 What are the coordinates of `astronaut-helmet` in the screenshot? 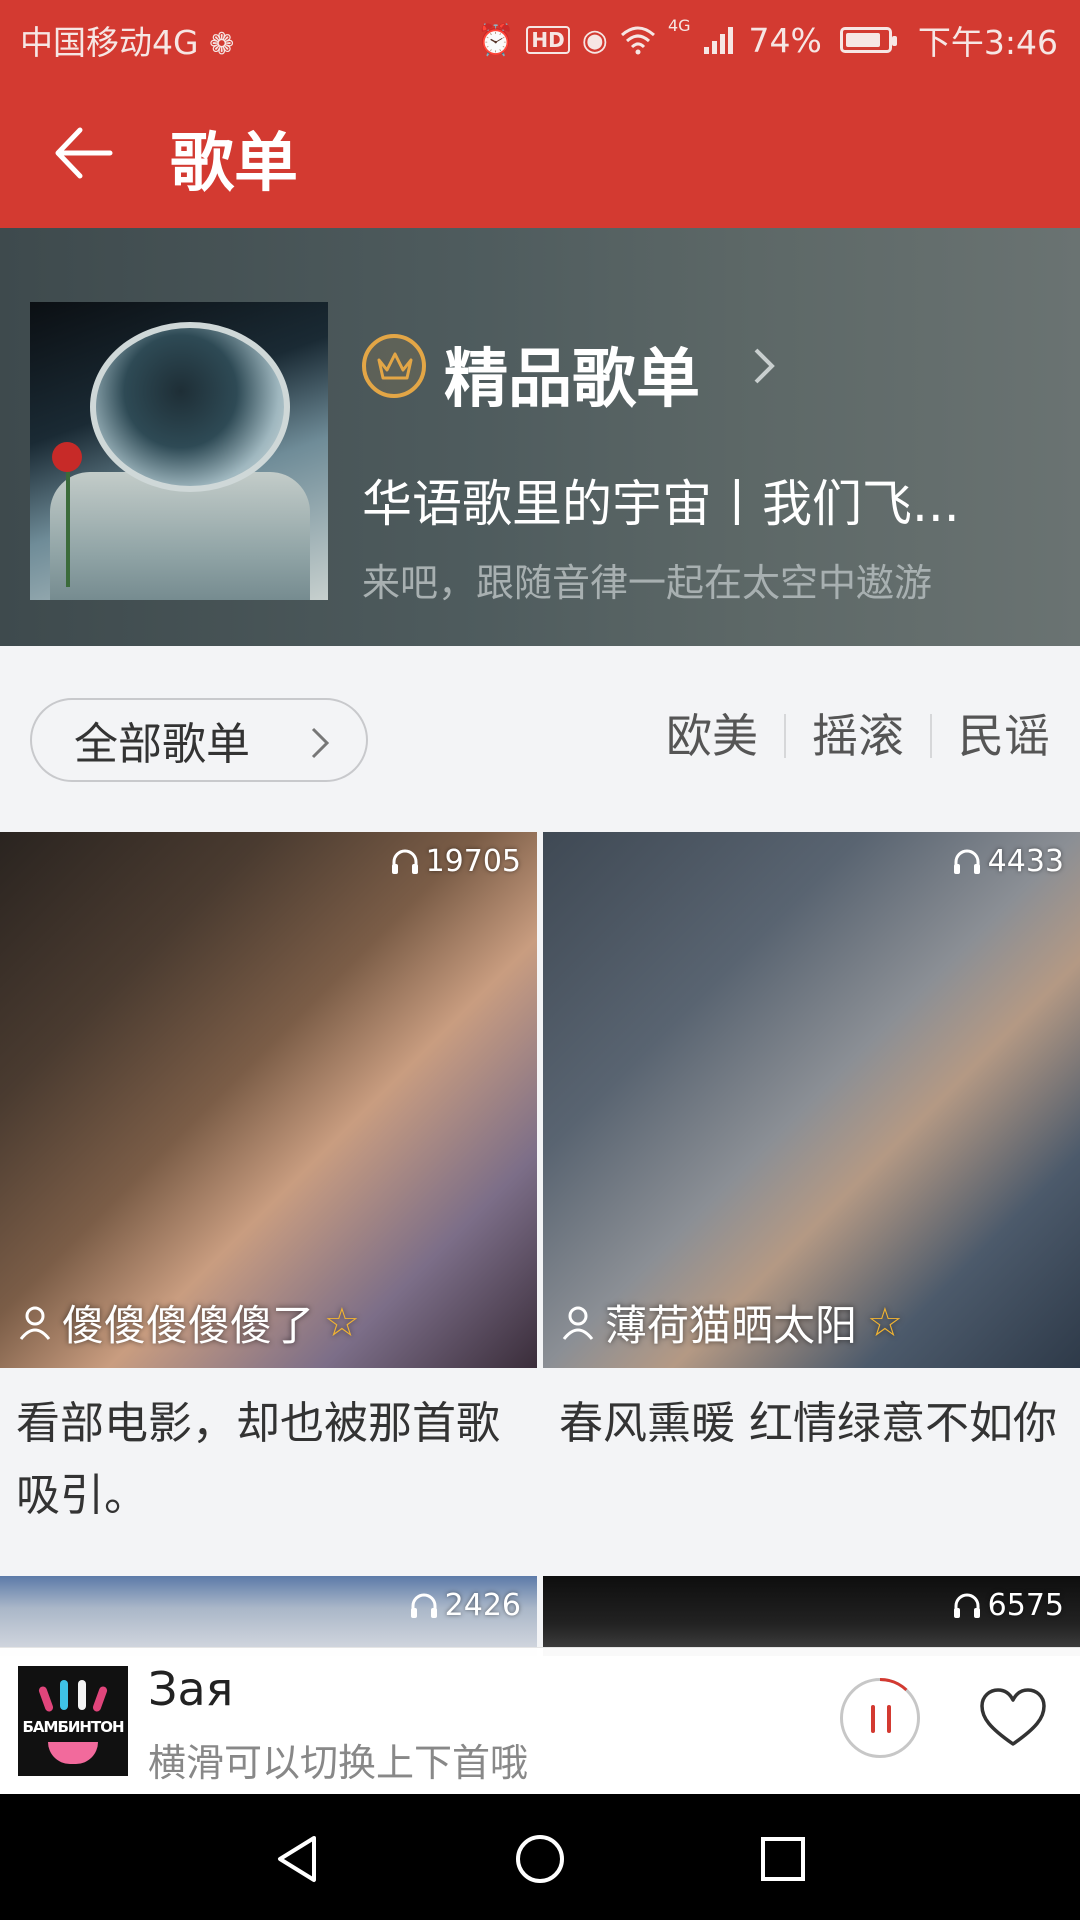 It's located at (190, 407).